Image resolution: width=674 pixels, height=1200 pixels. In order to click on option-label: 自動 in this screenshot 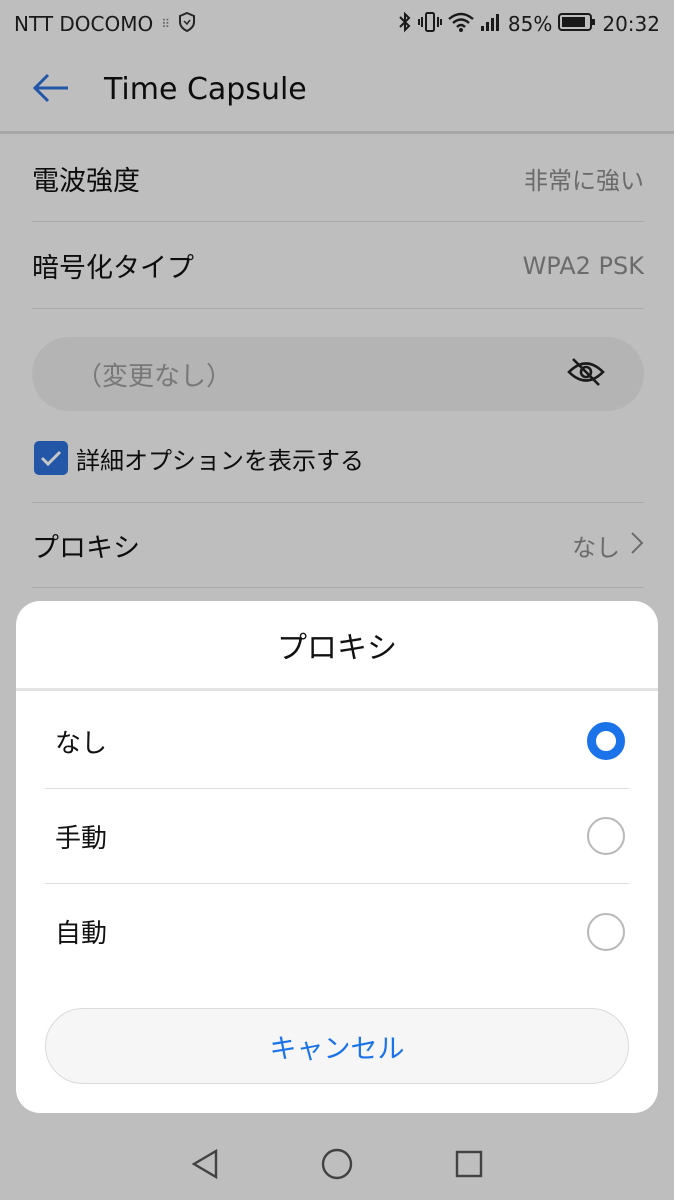, I will do `click(81, 934)`.